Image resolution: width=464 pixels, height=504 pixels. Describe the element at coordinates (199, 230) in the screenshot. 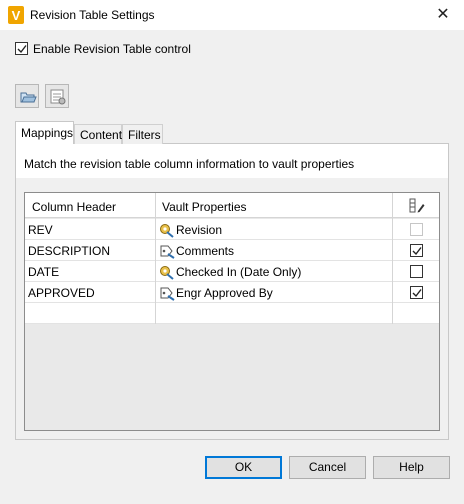

I see `row-vault-property: Revision` at that location.